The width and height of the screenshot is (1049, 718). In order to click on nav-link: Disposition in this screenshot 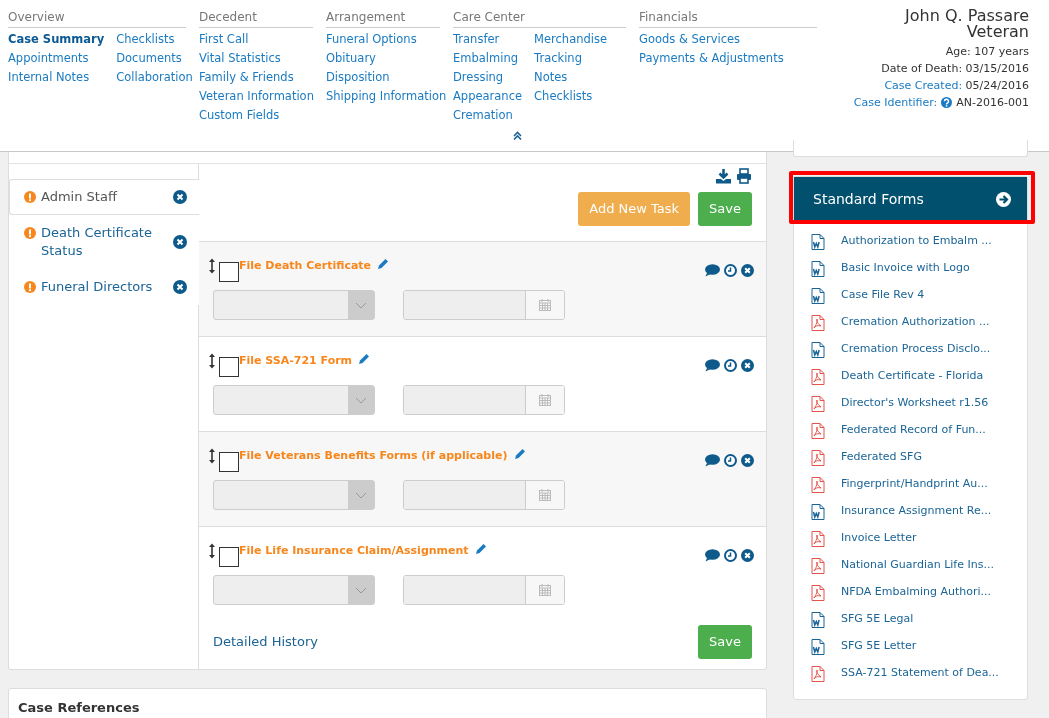, I will do `click(386, 77)`.